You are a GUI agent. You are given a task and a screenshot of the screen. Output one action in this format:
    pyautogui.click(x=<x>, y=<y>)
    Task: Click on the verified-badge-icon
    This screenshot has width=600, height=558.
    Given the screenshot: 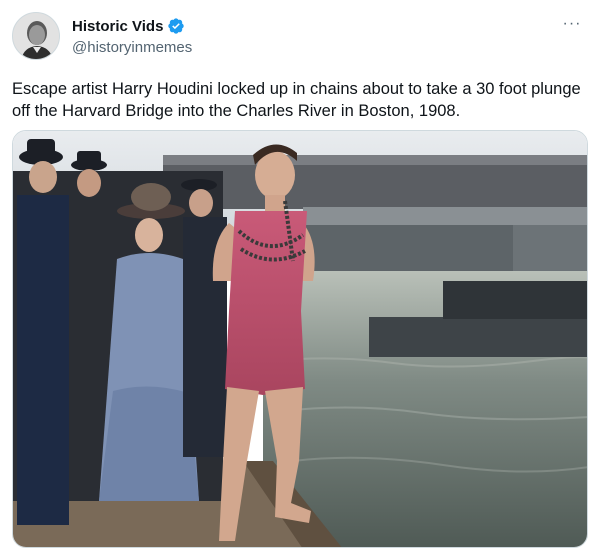 What is the action you would take?
    pyautogui.click(x=176, y=26)
    